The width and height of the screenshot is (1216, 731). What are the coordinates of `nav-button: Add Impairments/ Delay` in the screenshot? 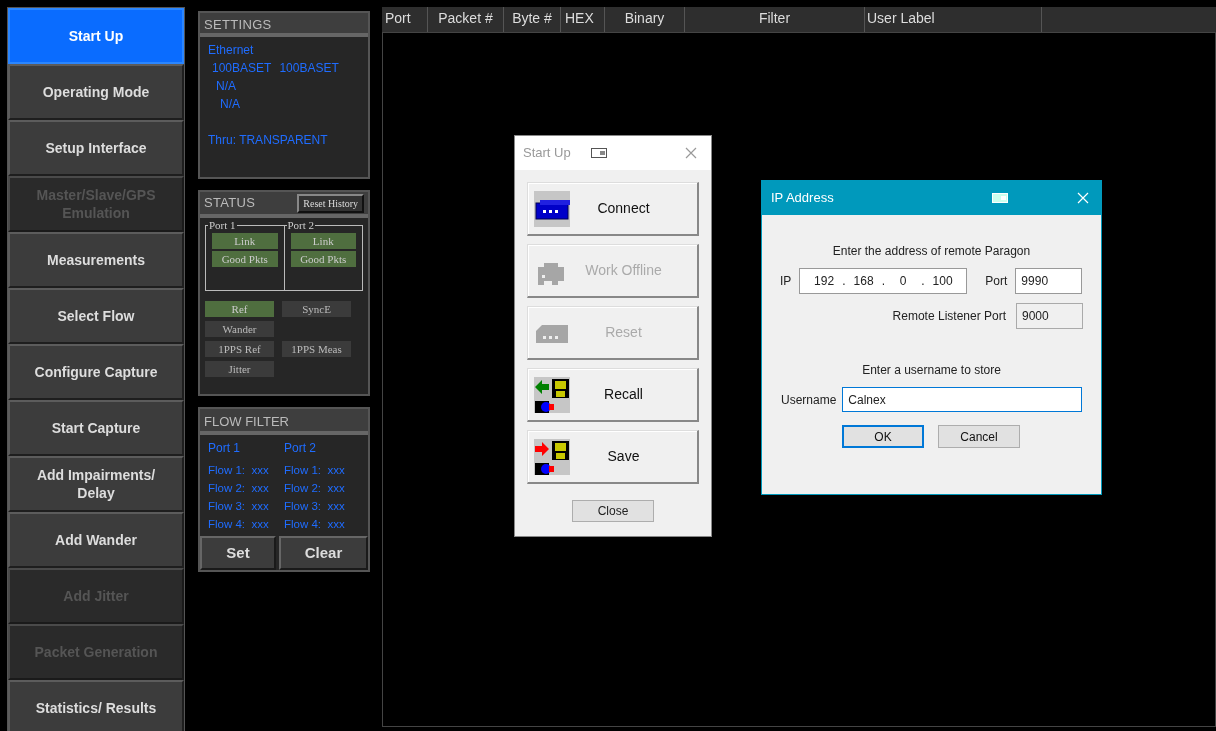 It's located at (96, 484).